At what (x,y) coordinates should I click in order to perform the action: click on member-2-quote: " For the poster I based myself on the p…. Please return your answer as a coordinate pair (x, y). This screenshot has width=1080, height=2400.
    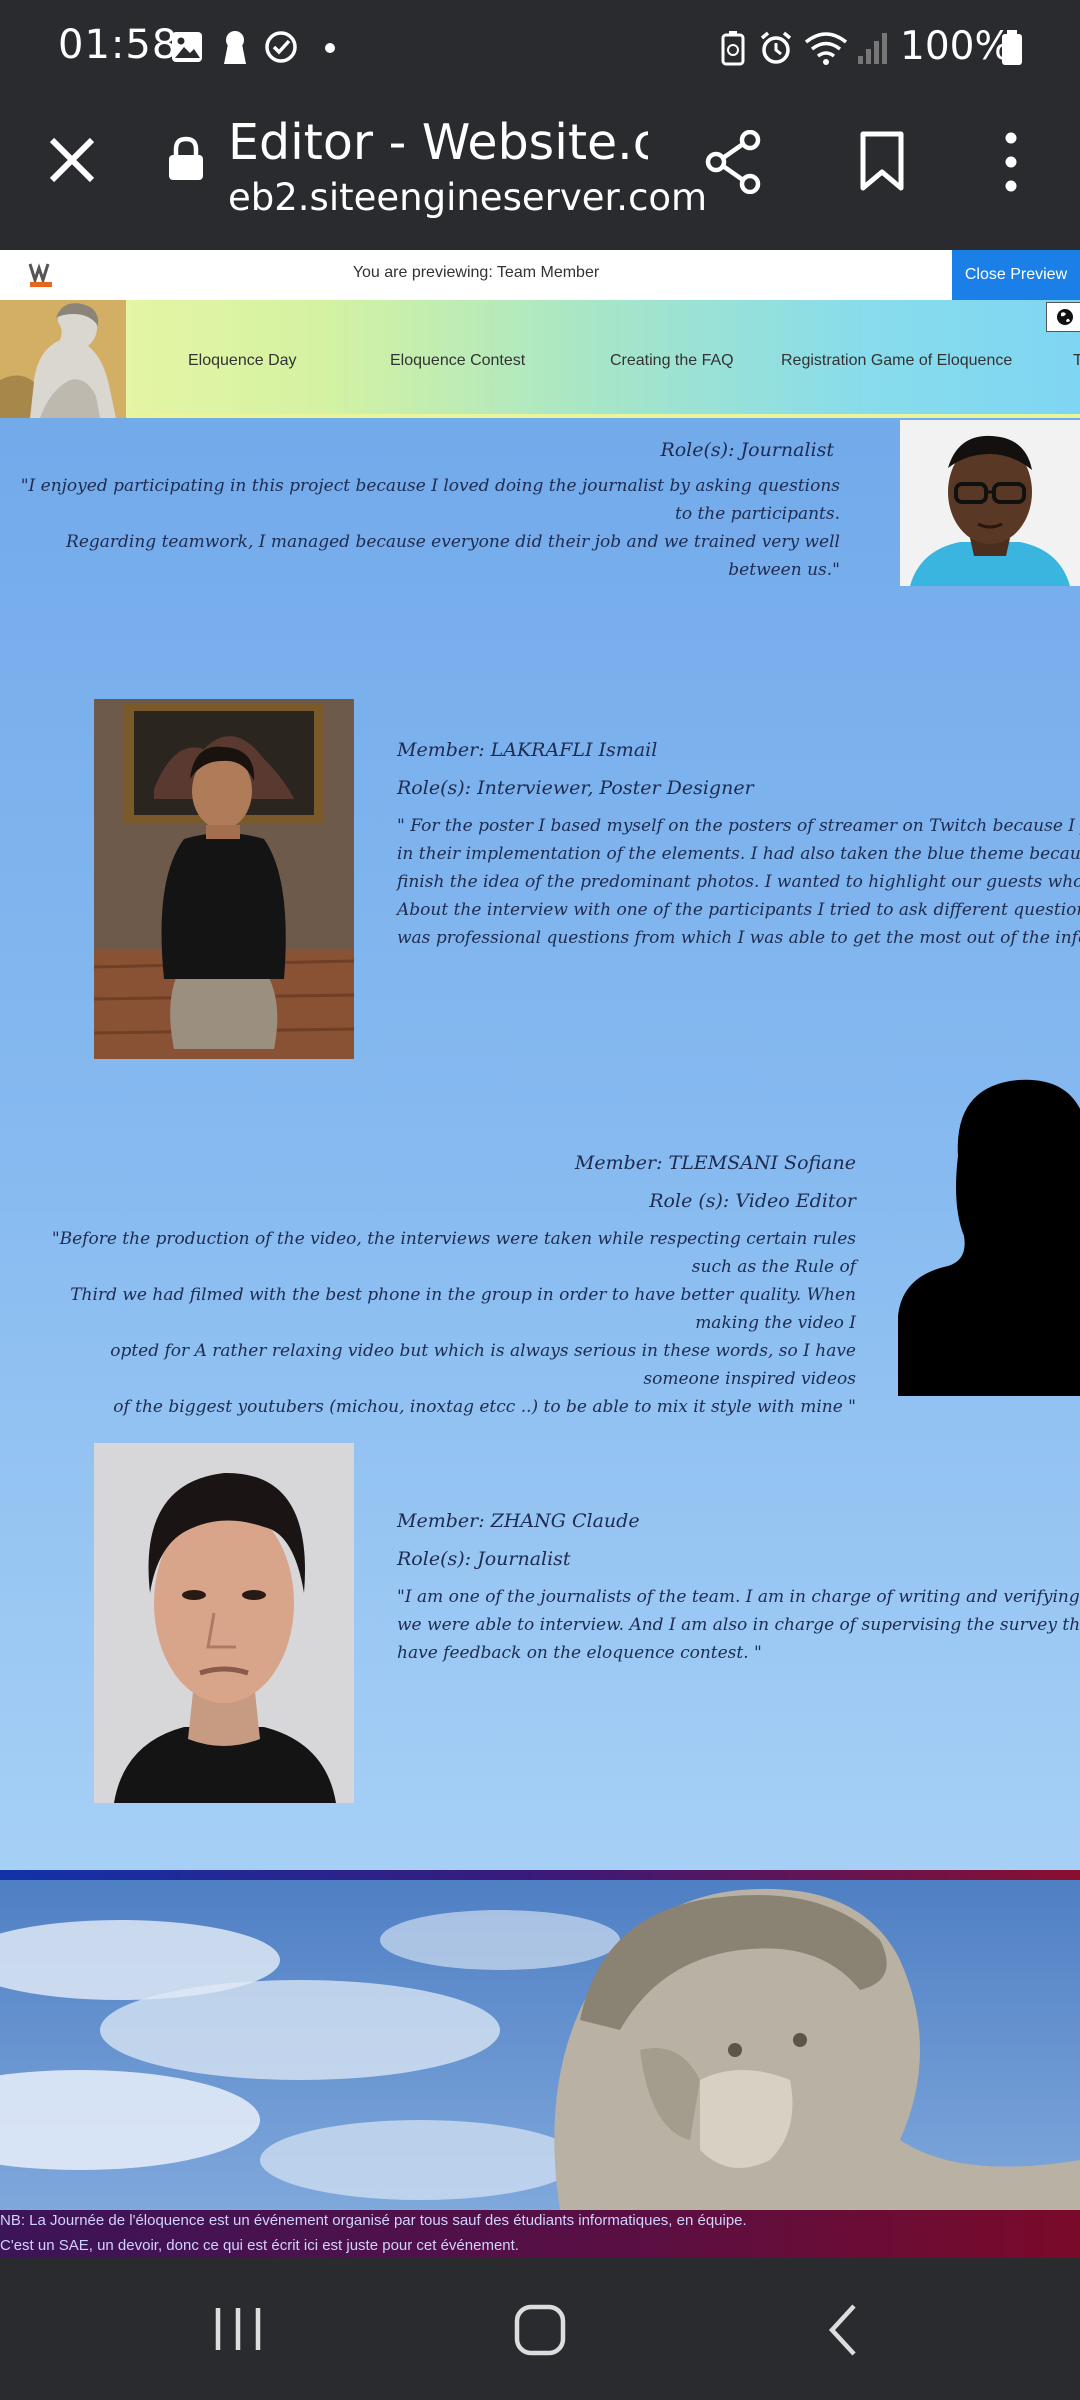
    Looking at the image, I should click on (738, 882).